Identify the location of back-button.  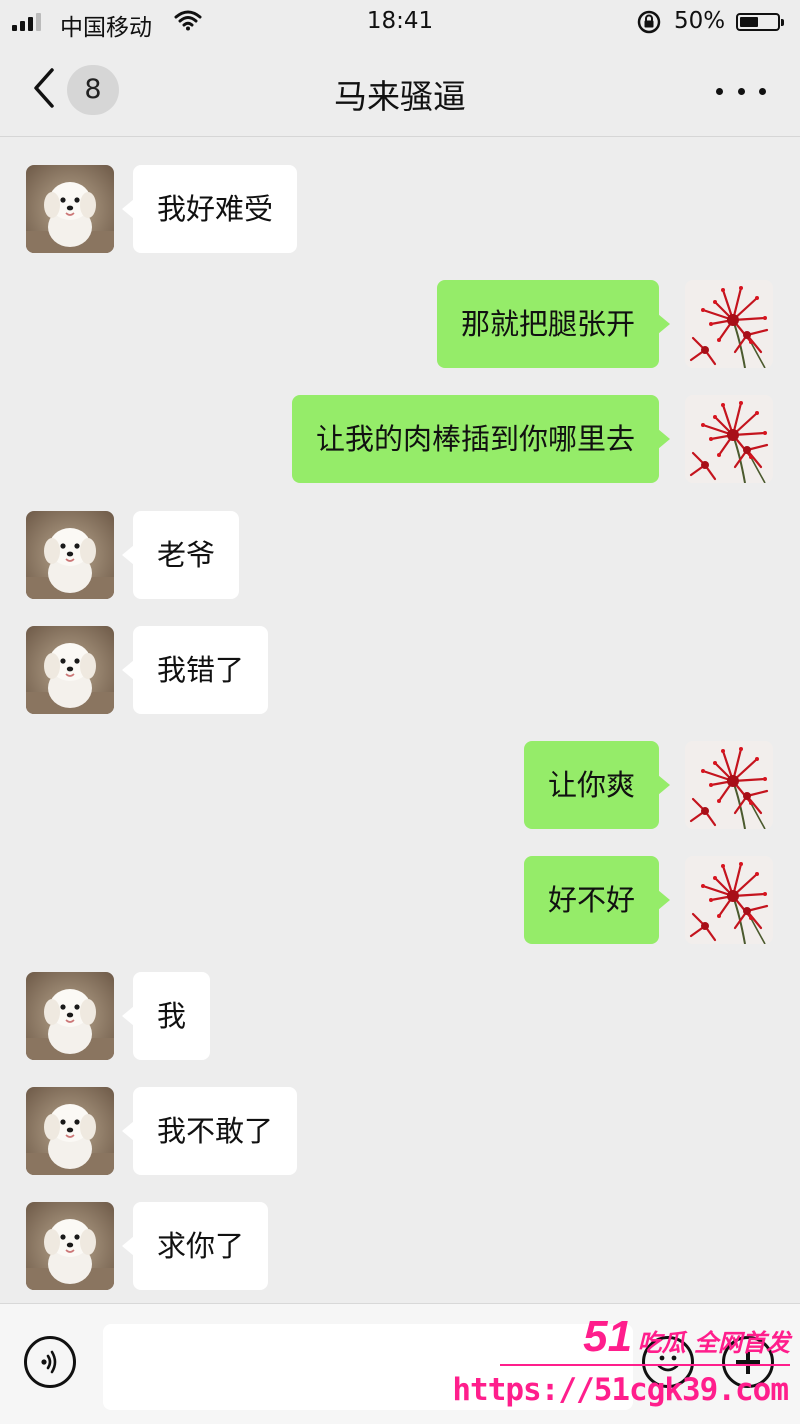
(46, 88).